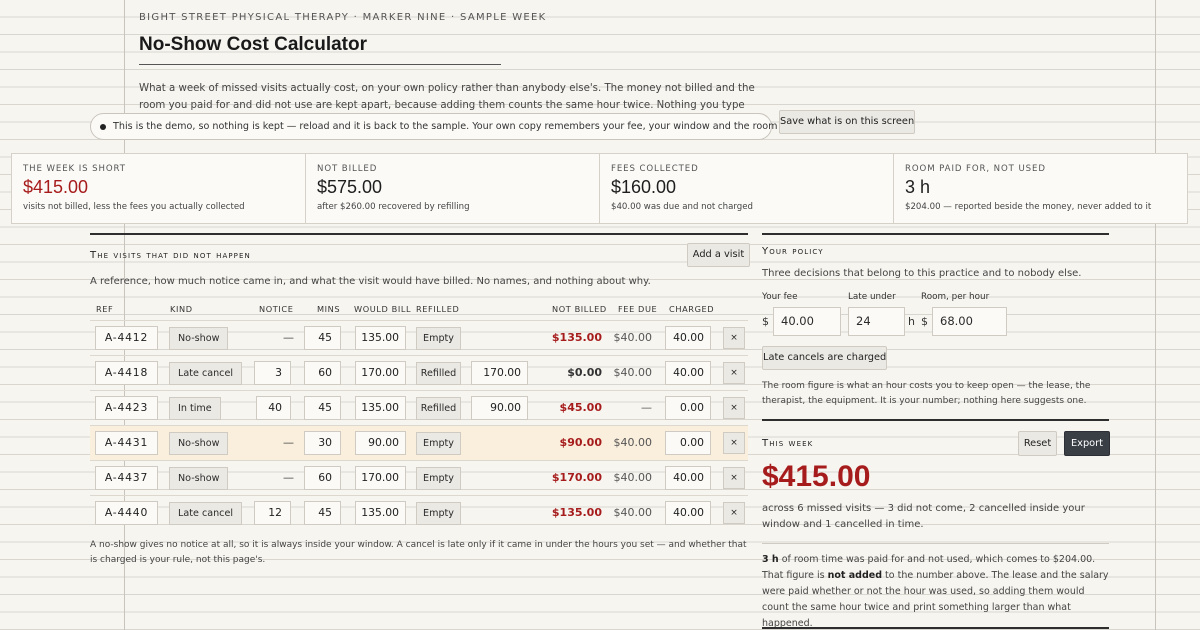 The image size is (1200, 630). What do you see at coordinates (350, 187) in the screenshot?
I see `stat-value: $575.00` at bounding box center [350, 187].